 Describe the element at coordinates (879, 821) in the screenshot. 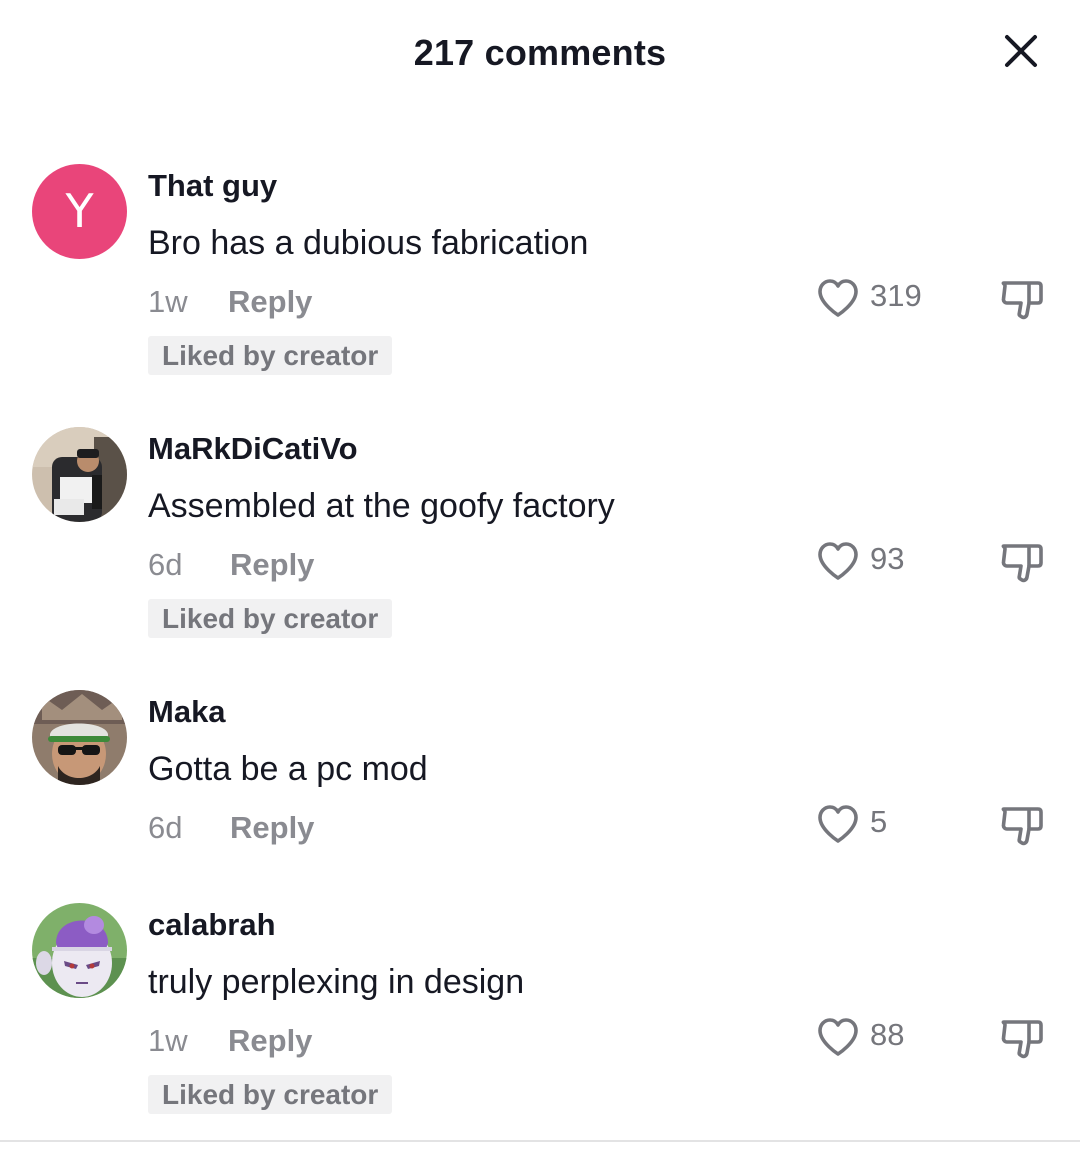

I see `like-count: 5` at that location.